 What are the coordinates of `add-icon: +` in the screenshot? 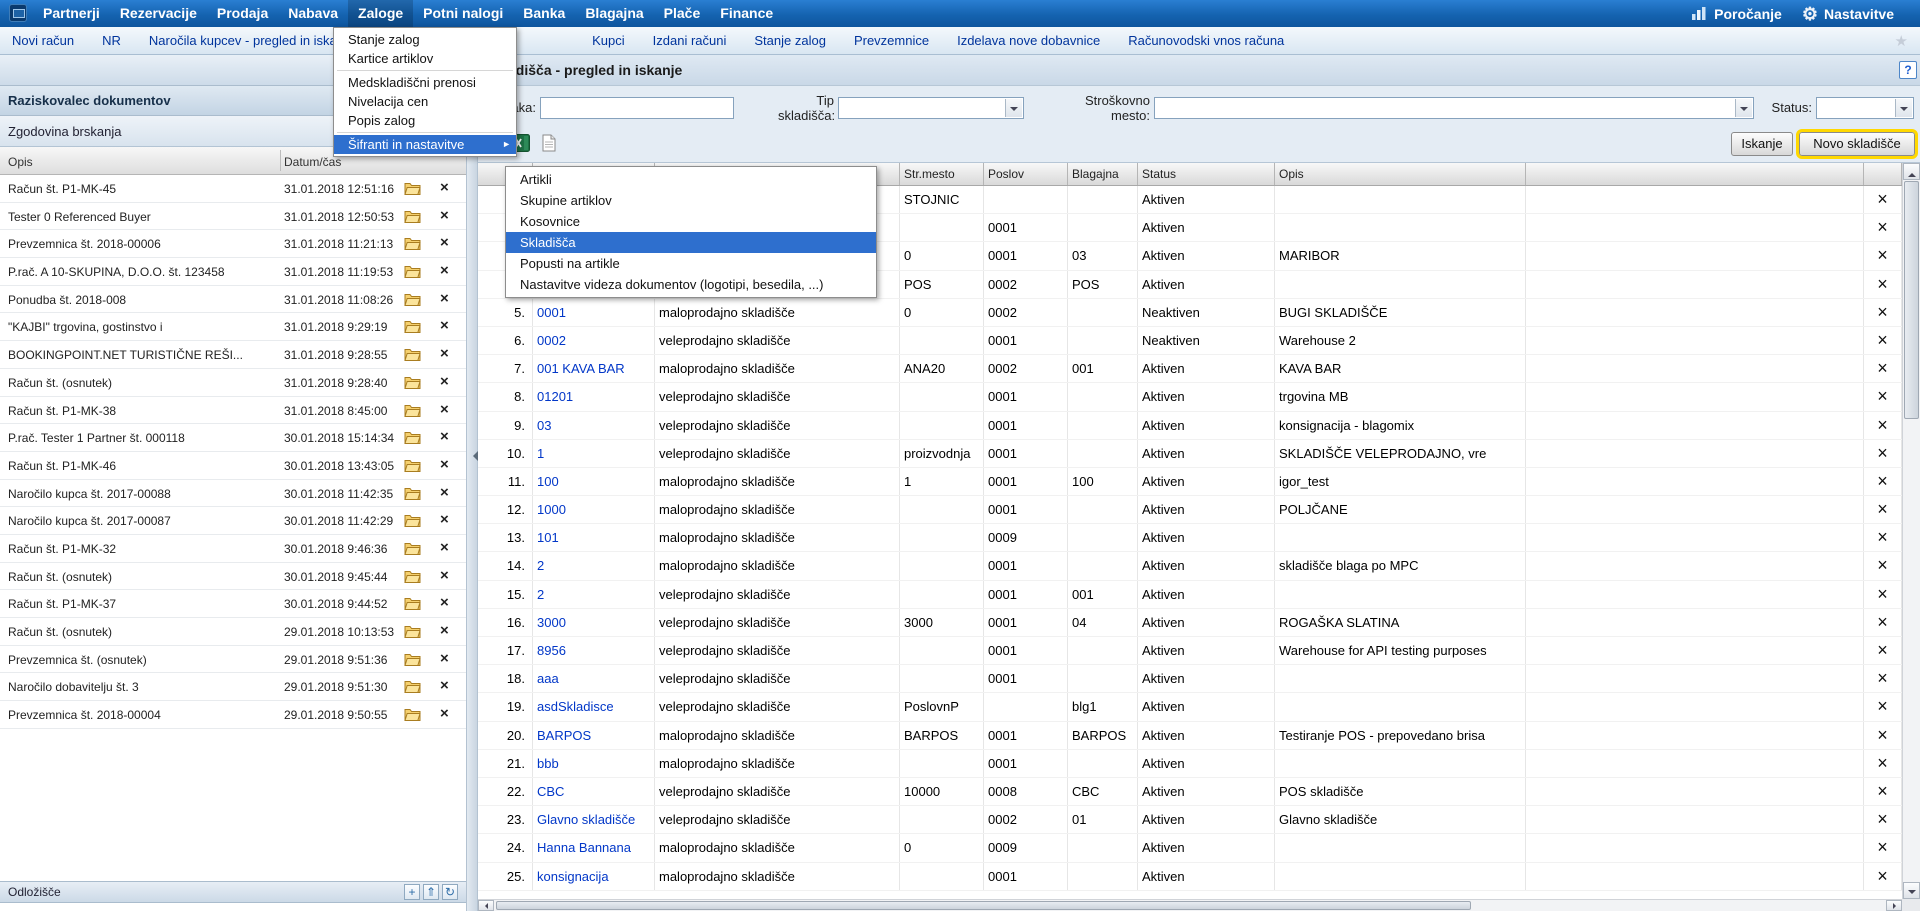 It's located at (412, 892).